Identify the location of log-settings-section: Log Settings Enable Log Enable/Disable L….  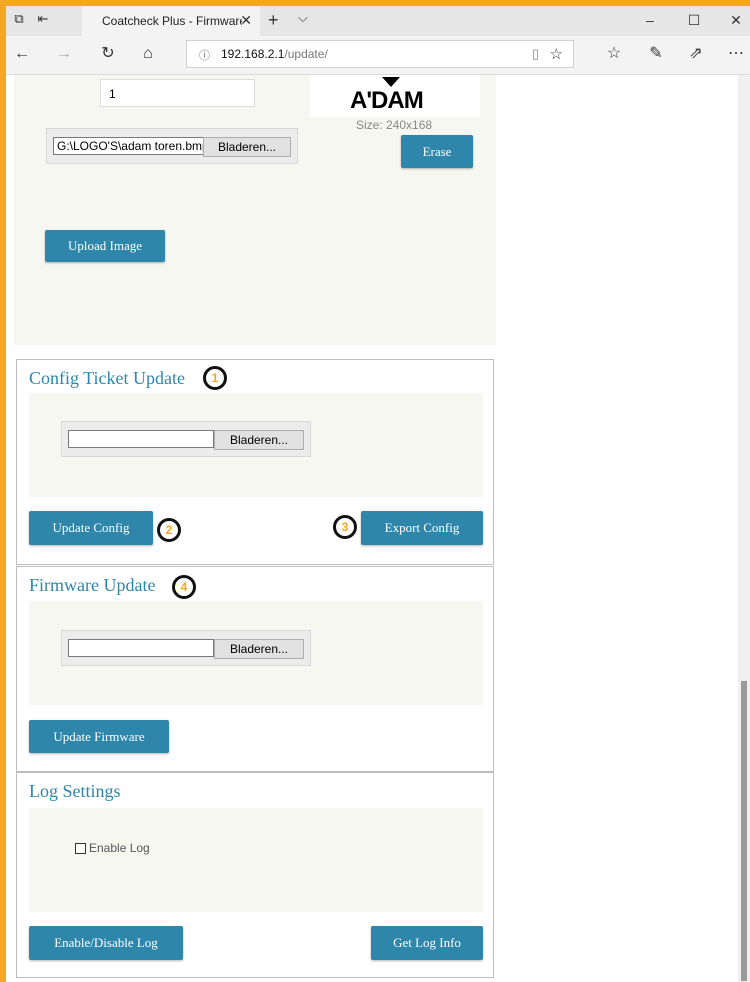
(255, 875).